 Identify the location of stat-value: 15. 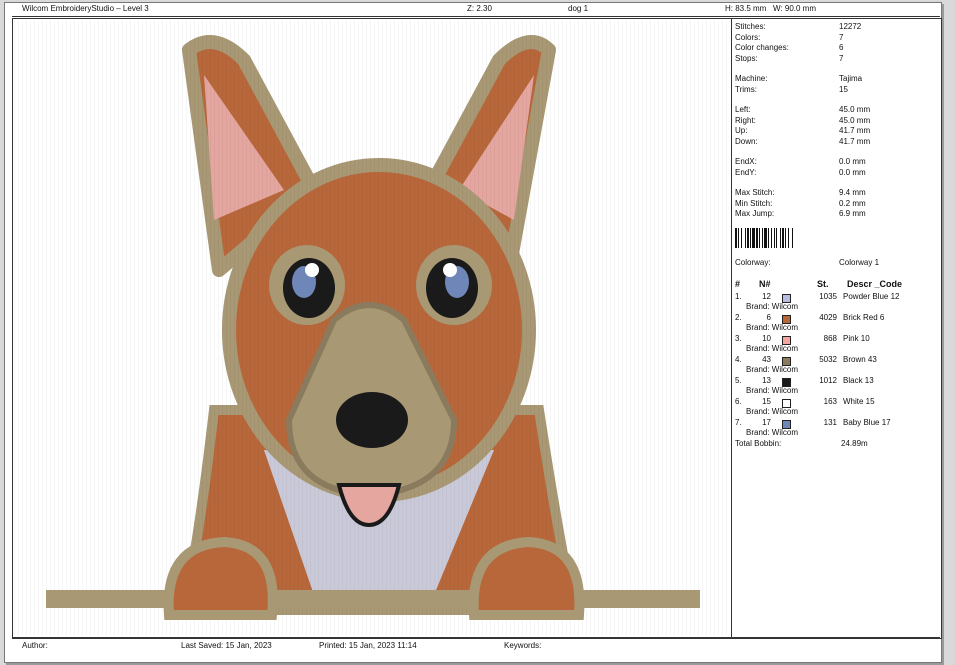
(843, 89).